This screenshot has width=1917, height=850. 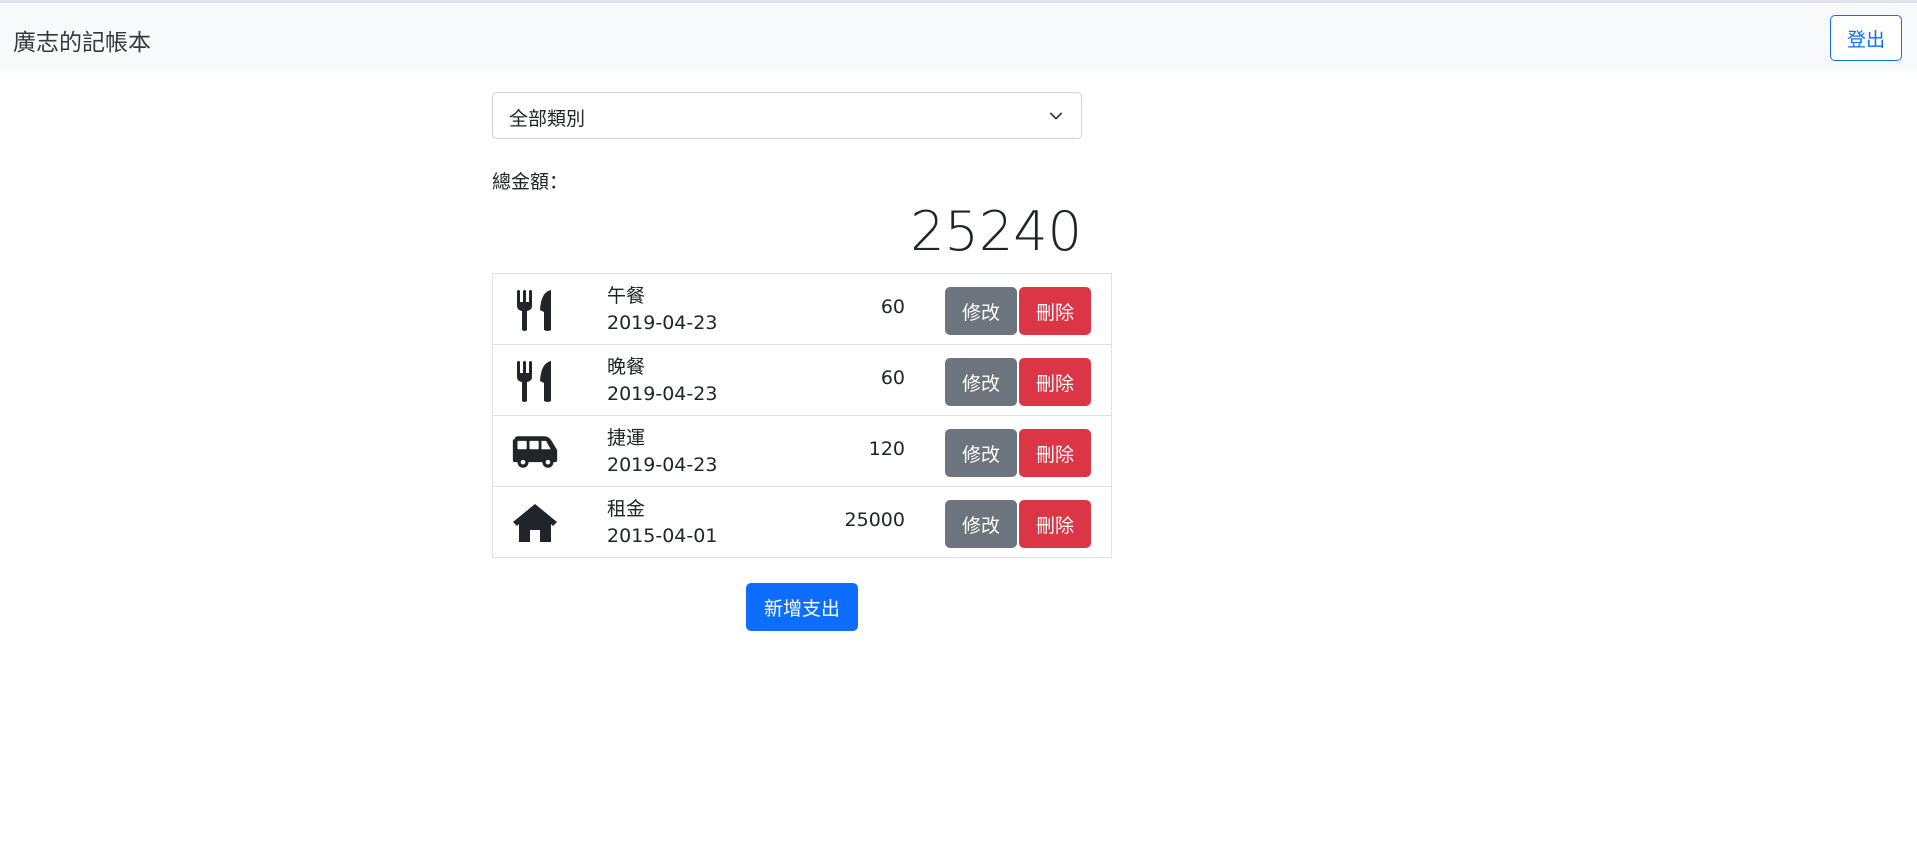 What do you see at coordinates (802, 522) in the screenshot?
I see `table-row: 租金 2015-04-01 25000 修改 刪除` at bounding box center [802, 522].